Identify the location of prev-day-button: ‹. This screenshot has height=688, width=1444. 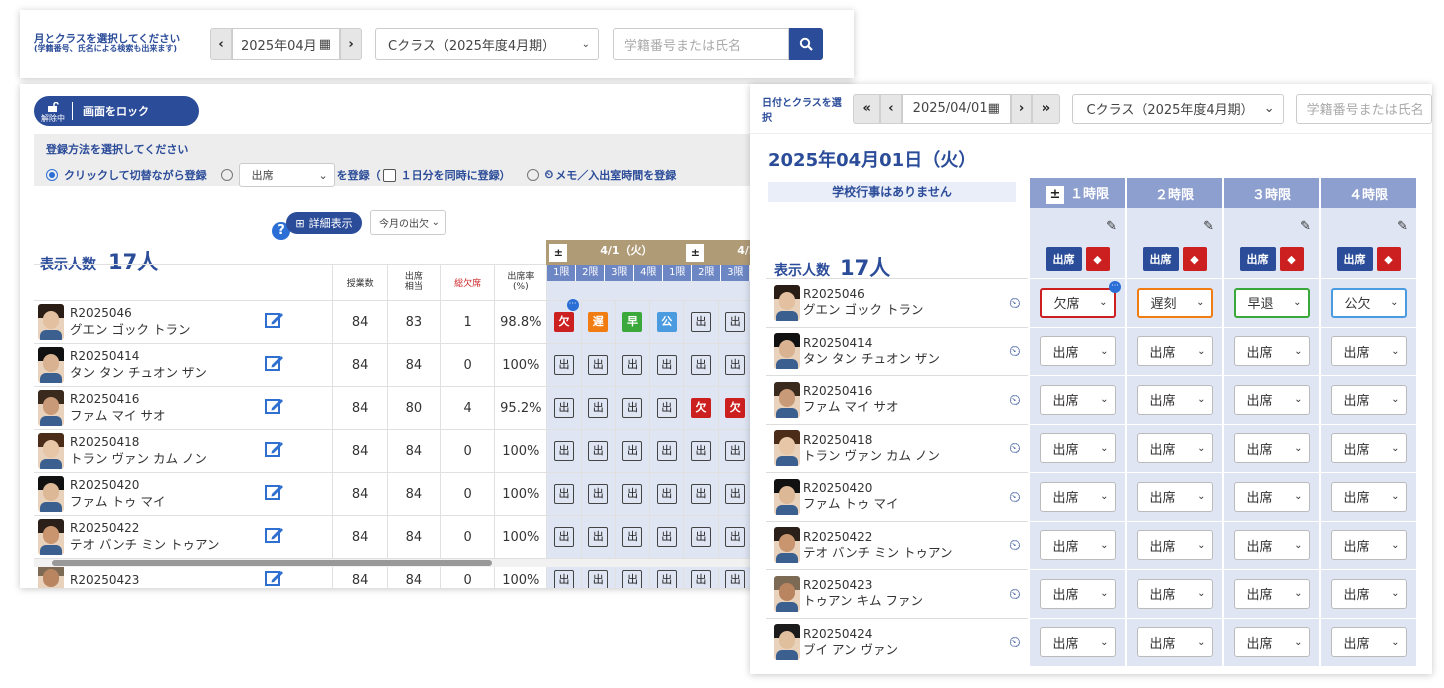
(891, 108).